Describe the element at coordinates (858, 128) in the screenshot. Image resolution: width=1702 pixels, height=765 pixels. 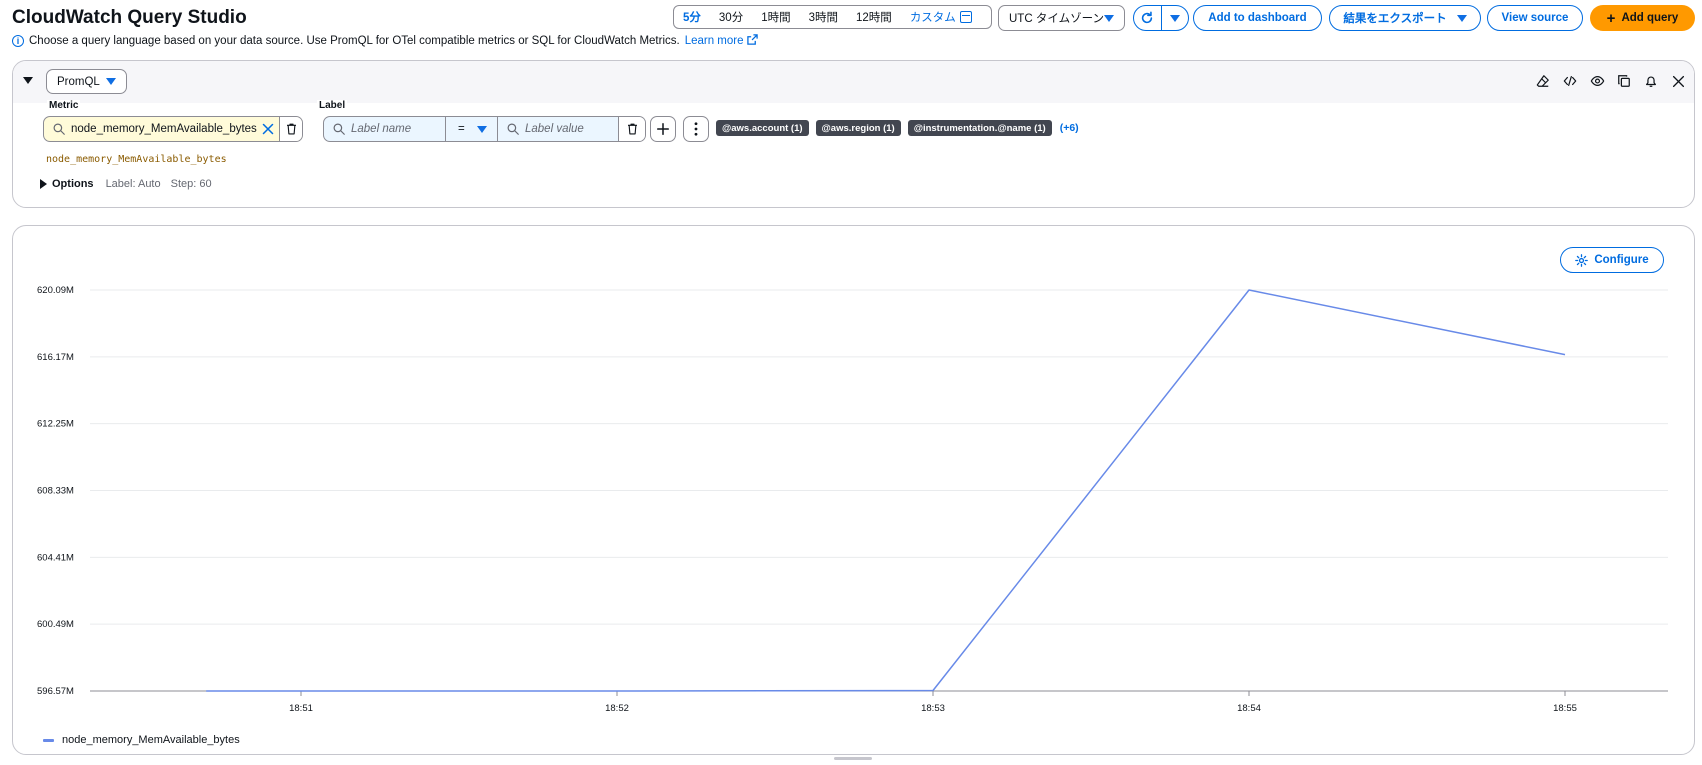
I see `label-chip: @aws.region (1)` at that location.